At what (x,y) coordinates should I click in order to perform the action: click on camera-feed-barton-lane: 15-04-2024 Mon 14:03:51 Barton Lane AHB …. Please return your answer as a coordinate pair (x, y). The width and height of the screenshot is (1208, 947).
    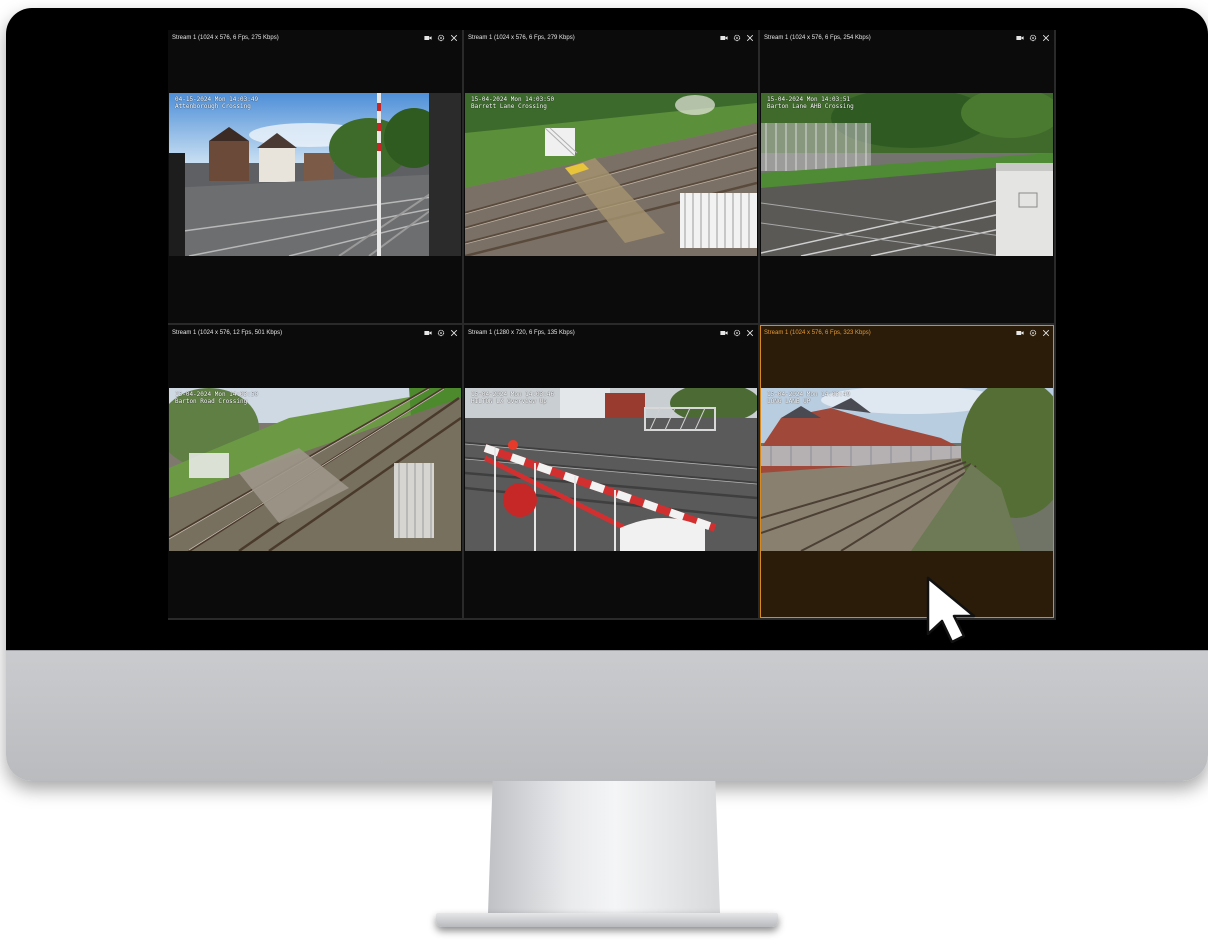
    Looking at the image, I should click on (907, 174).